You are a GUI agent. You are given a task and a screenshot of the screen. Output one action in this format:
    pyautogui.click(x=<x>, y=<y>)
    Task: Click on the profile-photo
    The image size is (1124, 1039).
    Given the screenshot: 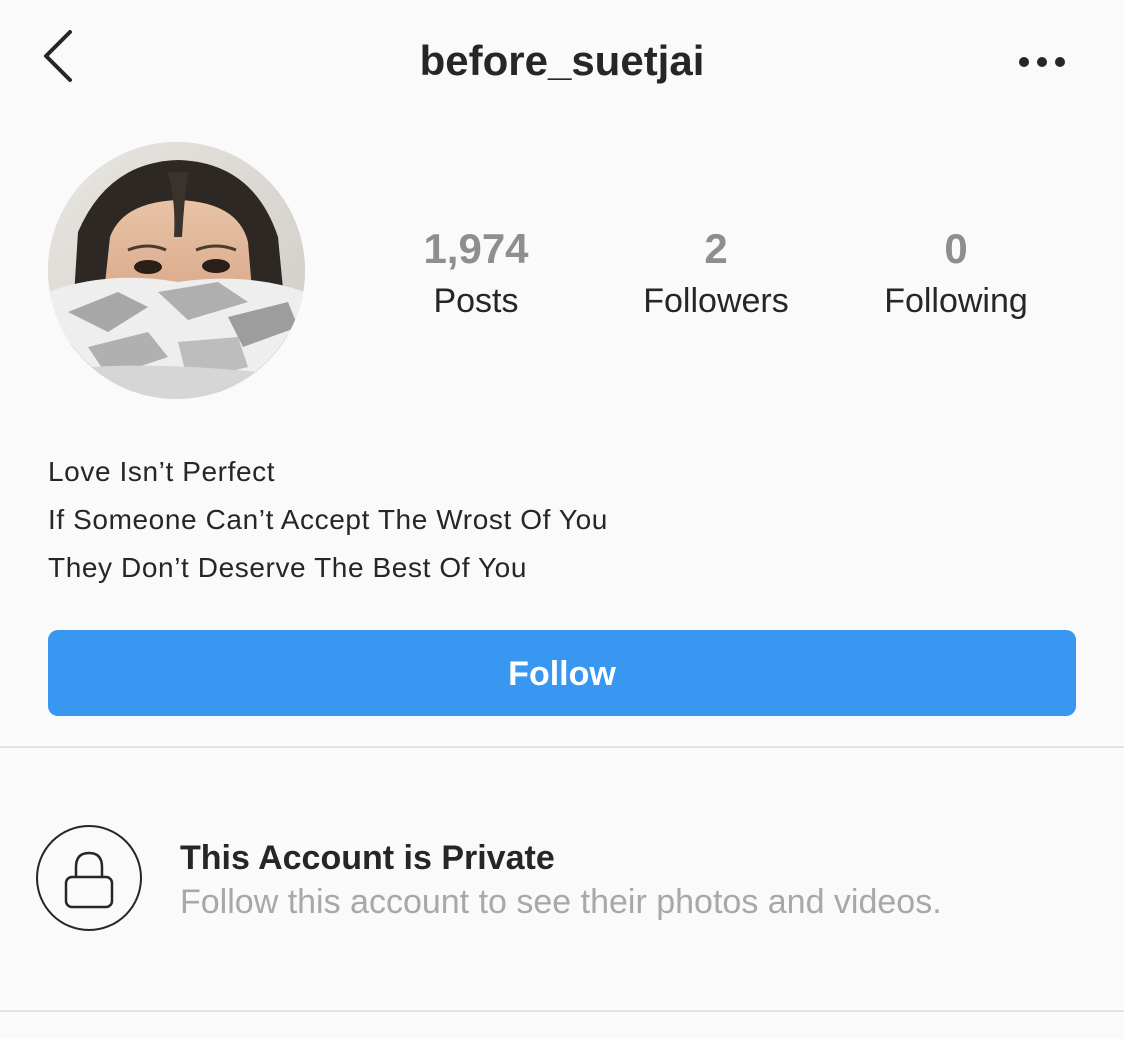 What is the action you would take?
    pyautogui.click(x=176, y=270)
    